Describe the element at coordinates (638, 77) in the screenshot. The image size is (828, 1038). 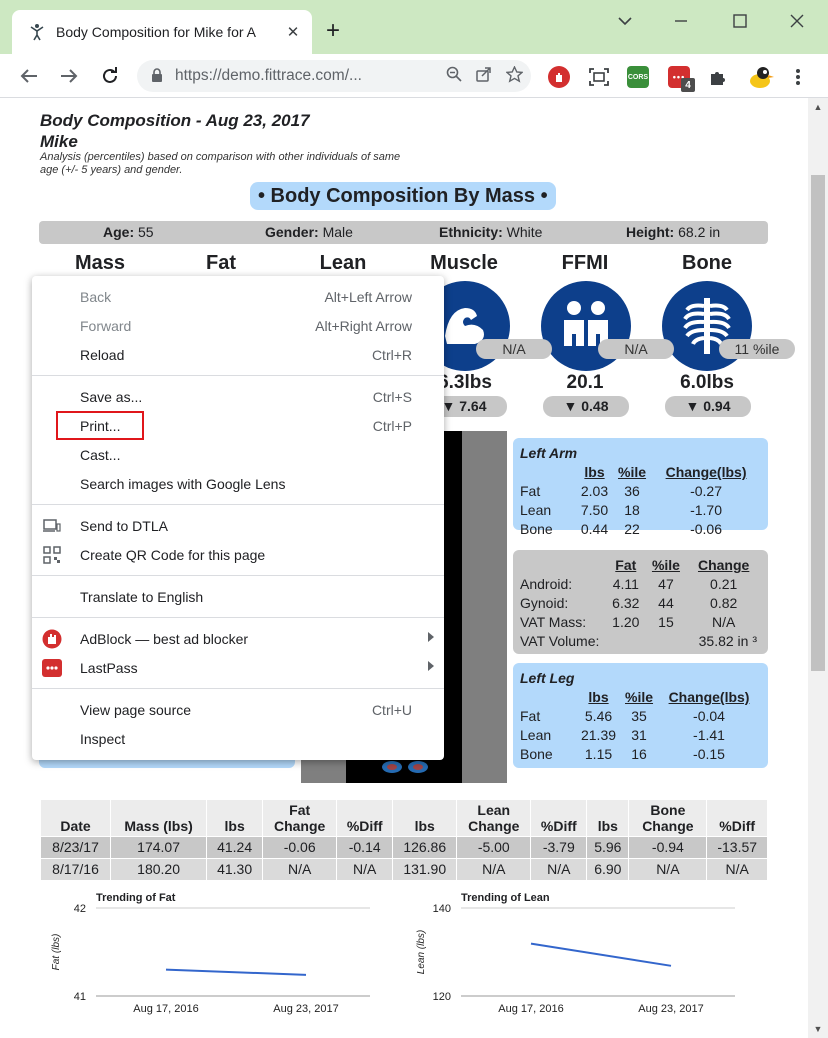
I see `cors-extension-icon: CORS` at that location.